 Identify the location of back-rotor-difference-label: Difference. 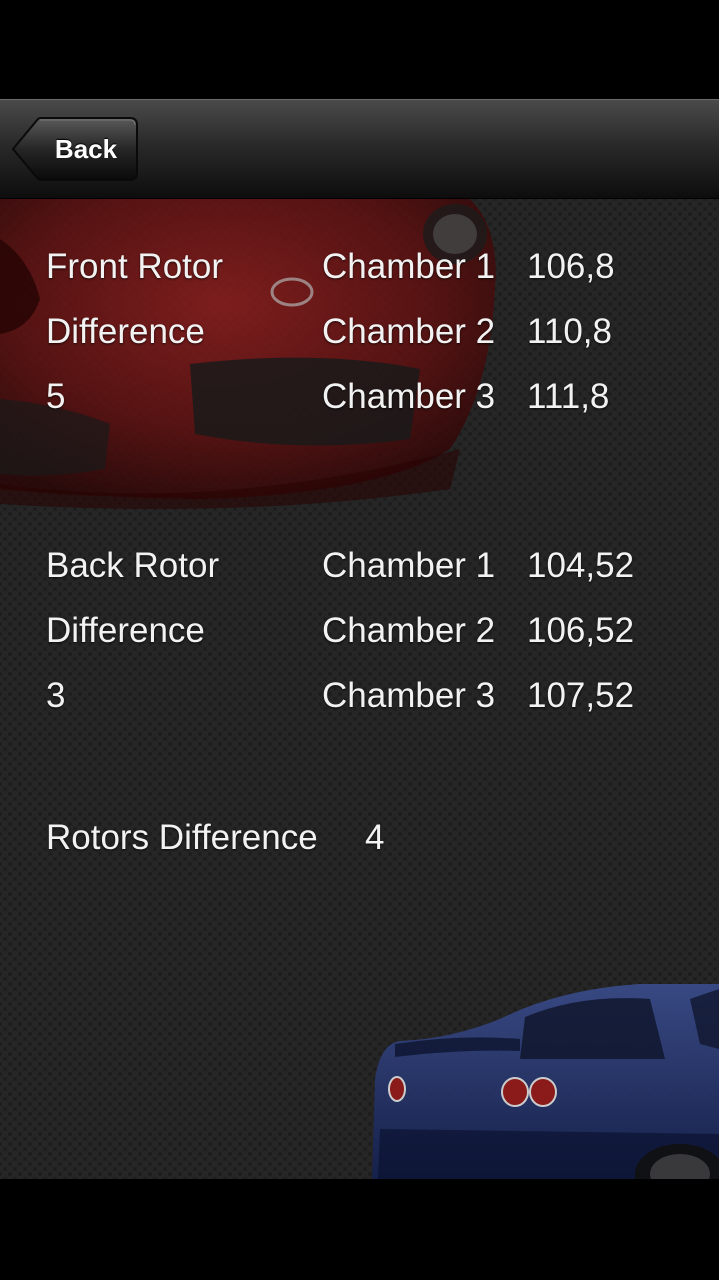
(125, 630).